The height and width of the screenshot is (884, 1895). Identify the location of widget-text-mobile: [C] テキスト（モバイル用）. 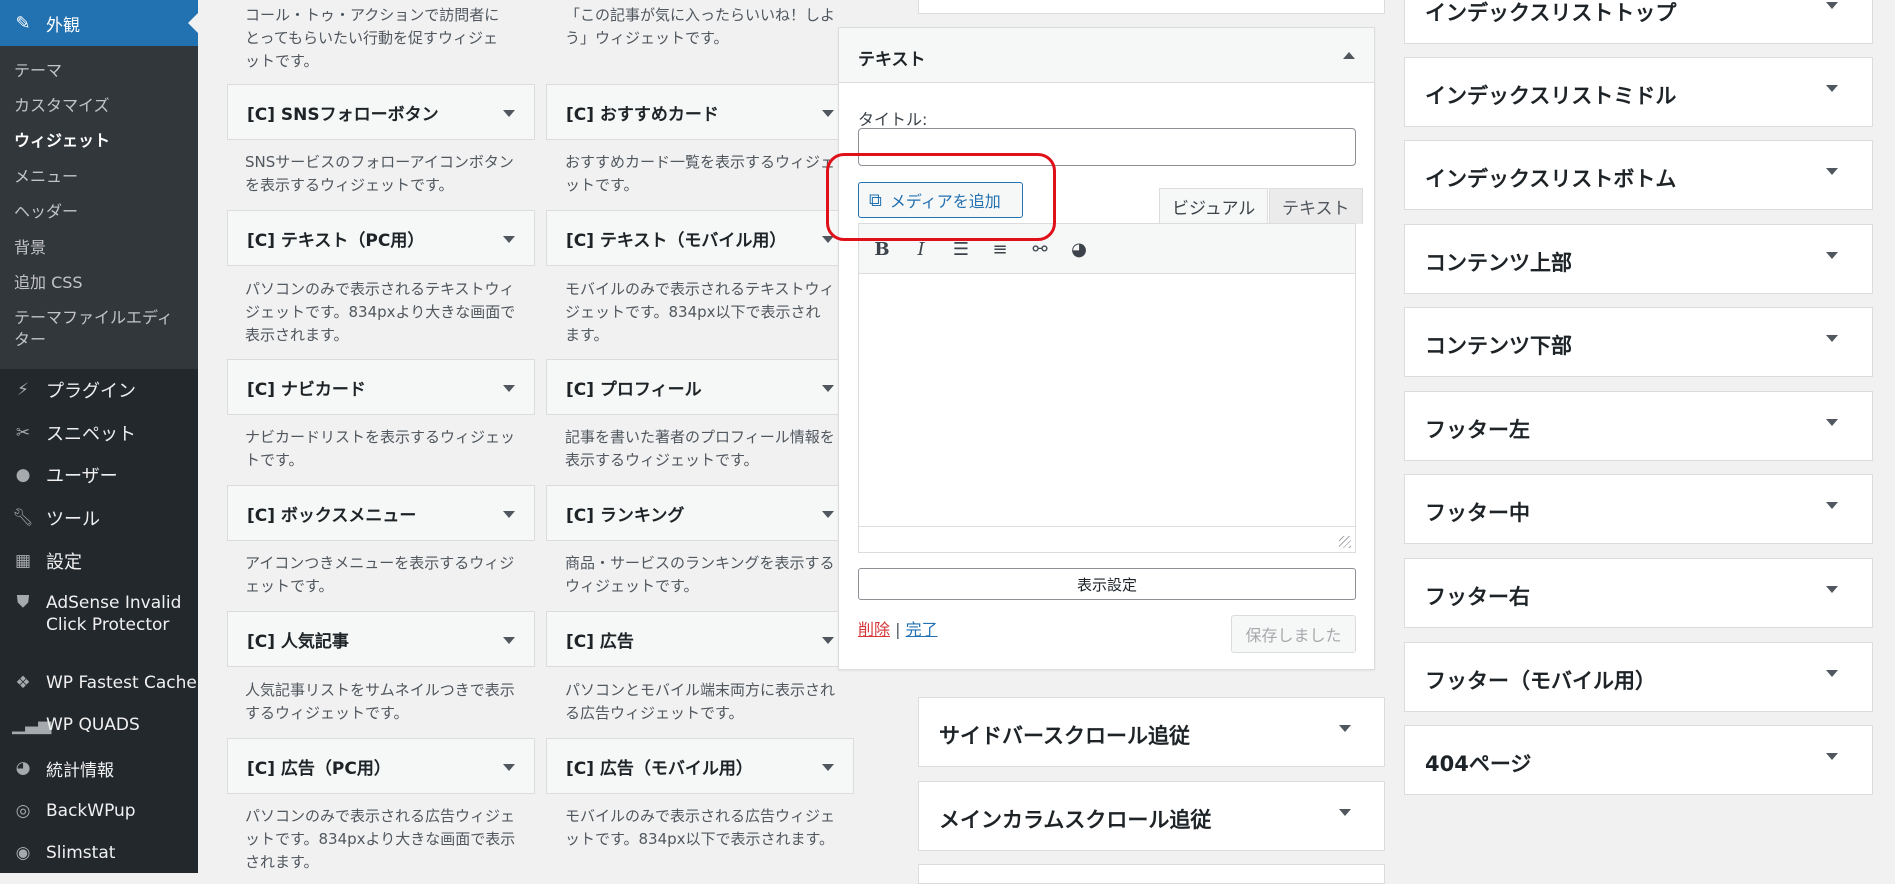
(700, 238).